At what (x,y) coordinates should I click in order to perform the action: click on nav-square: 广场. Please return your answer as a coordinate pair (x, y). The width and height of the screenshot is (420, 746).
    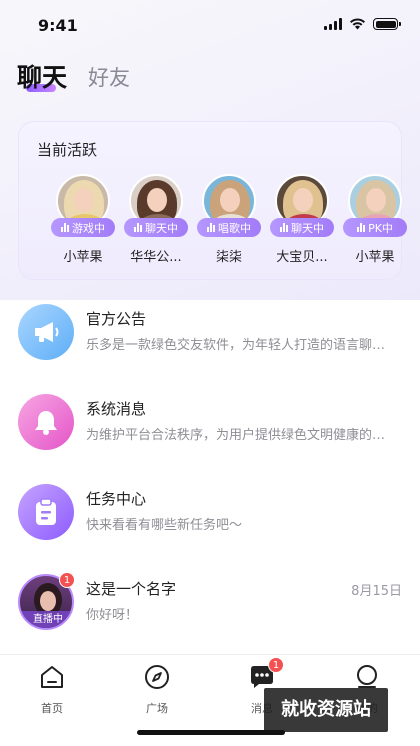
    Looking at the image, I should click on (157, 689).